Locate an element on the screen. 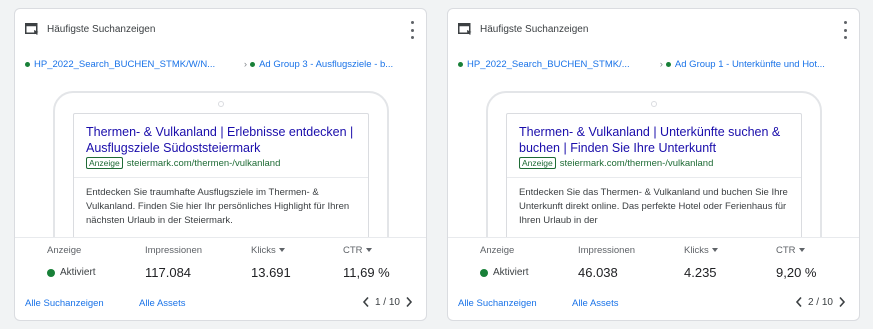 The width and height of the screenshot is (873, 329). clicks-value: 13.691 is located at coordinates (271, 272).